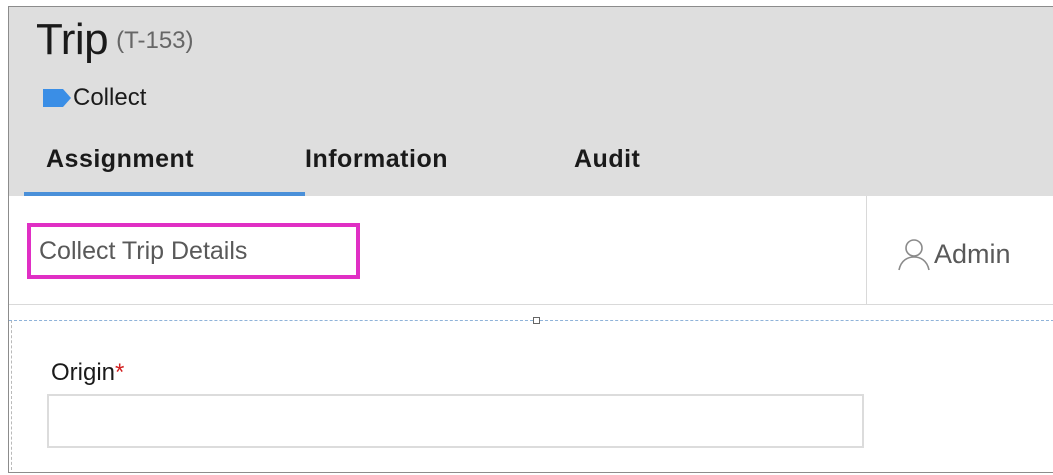  What do you see at coordinates (155, 40) in the screenshot?
I see `trip-id: (T-153)` at bounding box center [155, 40].